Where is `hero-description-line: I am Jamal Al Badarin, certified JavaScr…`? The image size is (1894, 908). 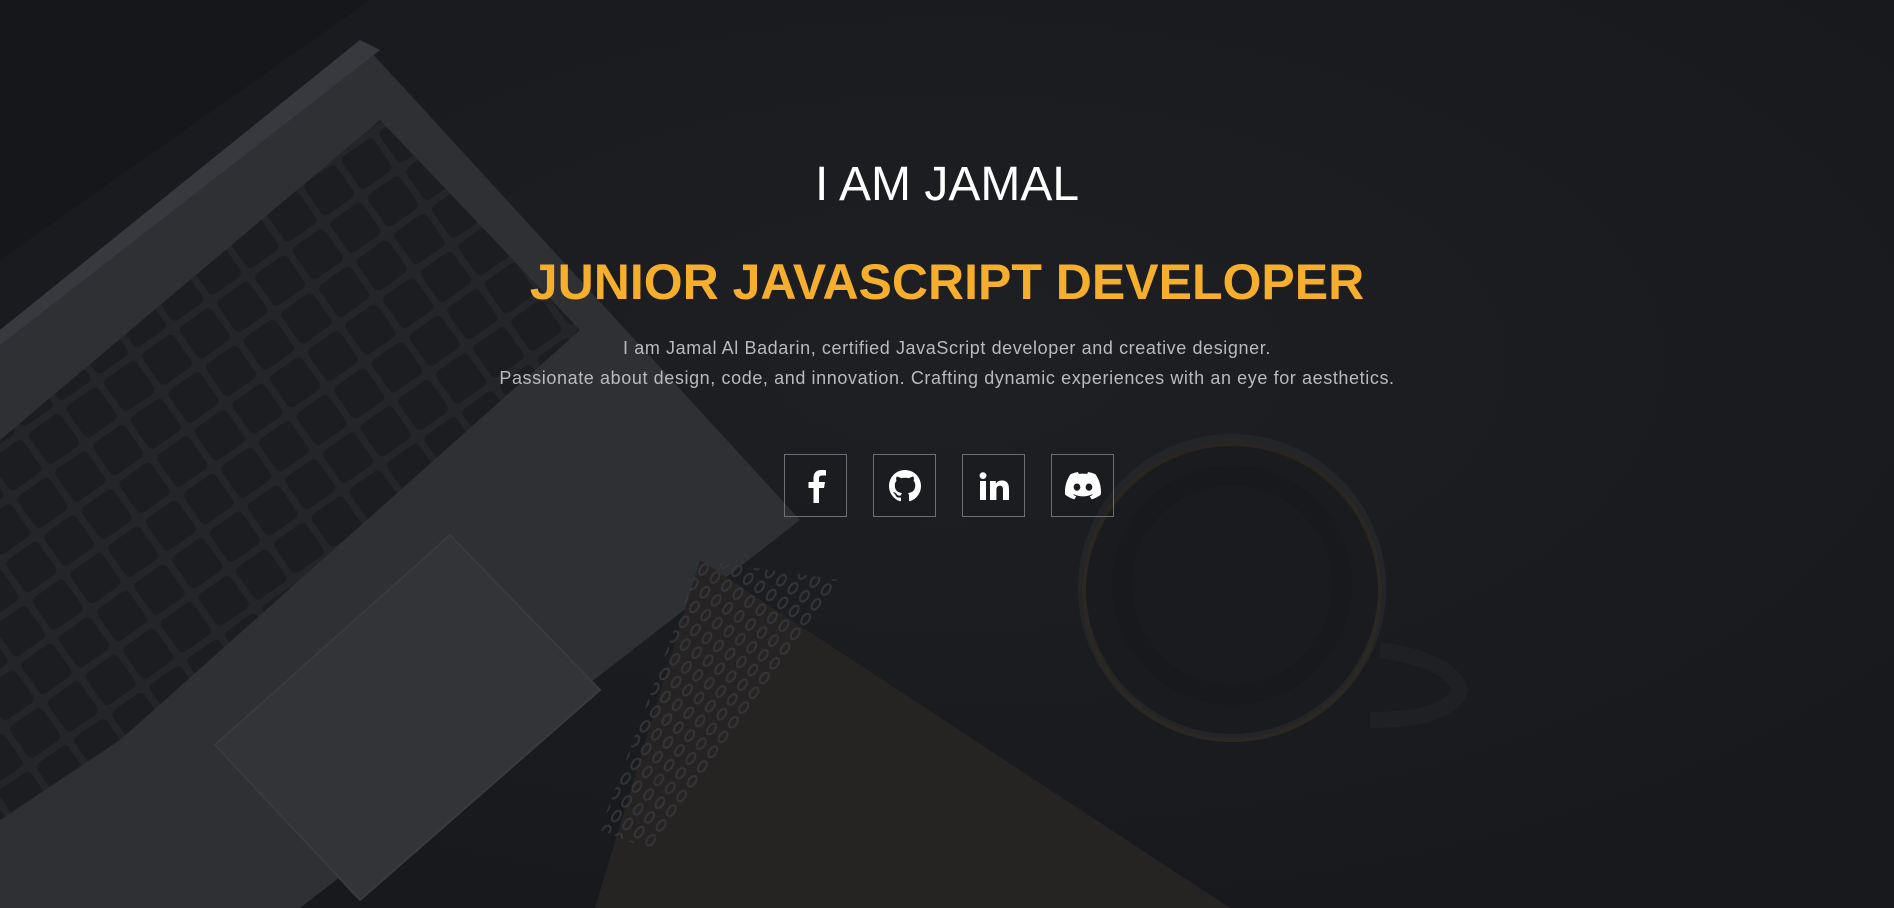 hero-description-line: I am Jamal Al Badarin, certified JavaScr… is located at coordinates (947, 348).